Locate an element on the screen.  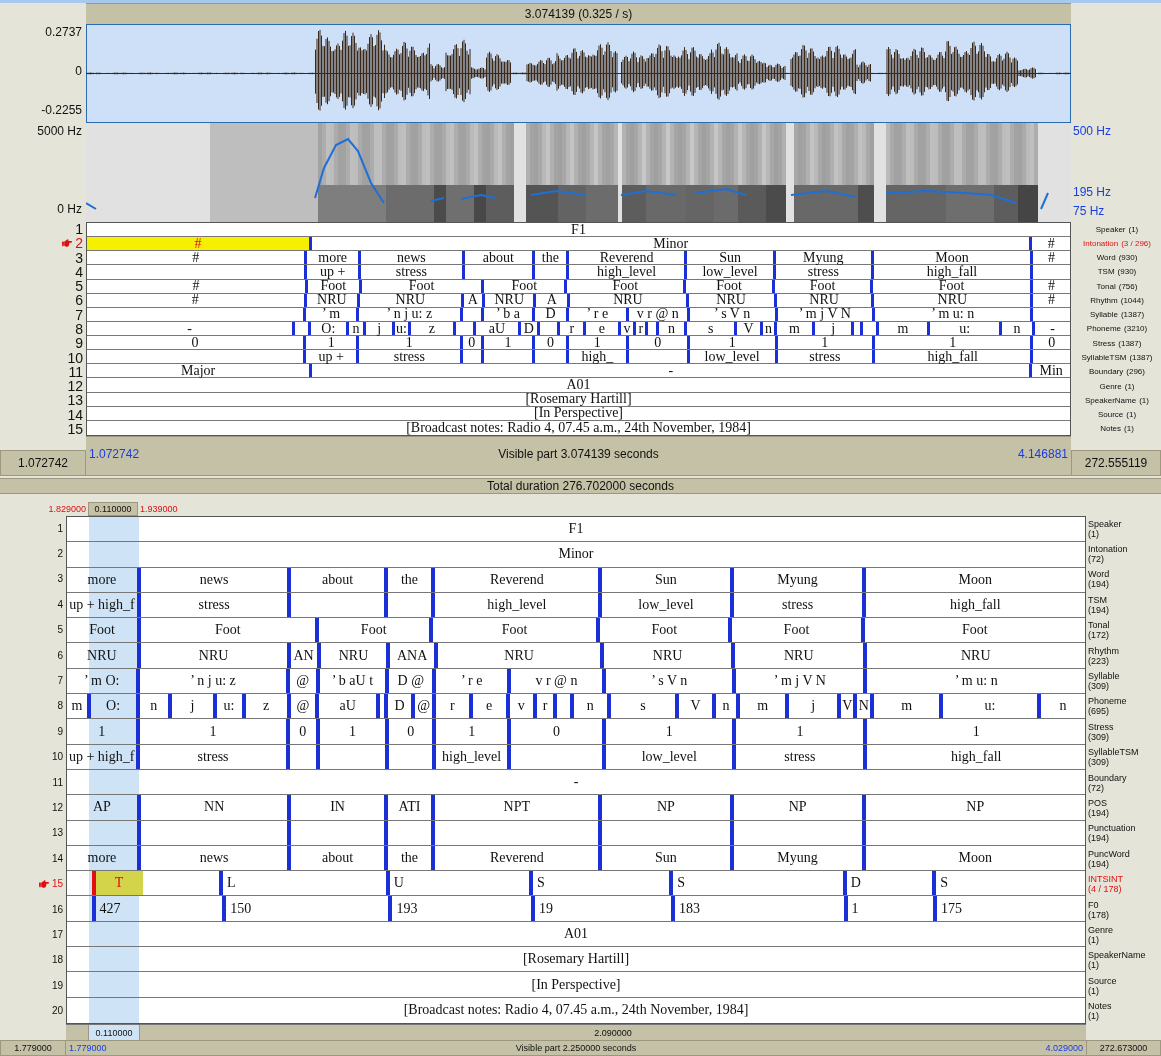
tier-interval: Moon is located at coordinates (950, 258).